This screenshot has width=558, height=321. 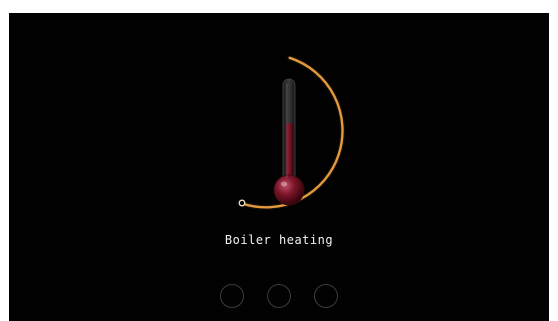 I want to click on page-indicators, so click(x=279, y=296).